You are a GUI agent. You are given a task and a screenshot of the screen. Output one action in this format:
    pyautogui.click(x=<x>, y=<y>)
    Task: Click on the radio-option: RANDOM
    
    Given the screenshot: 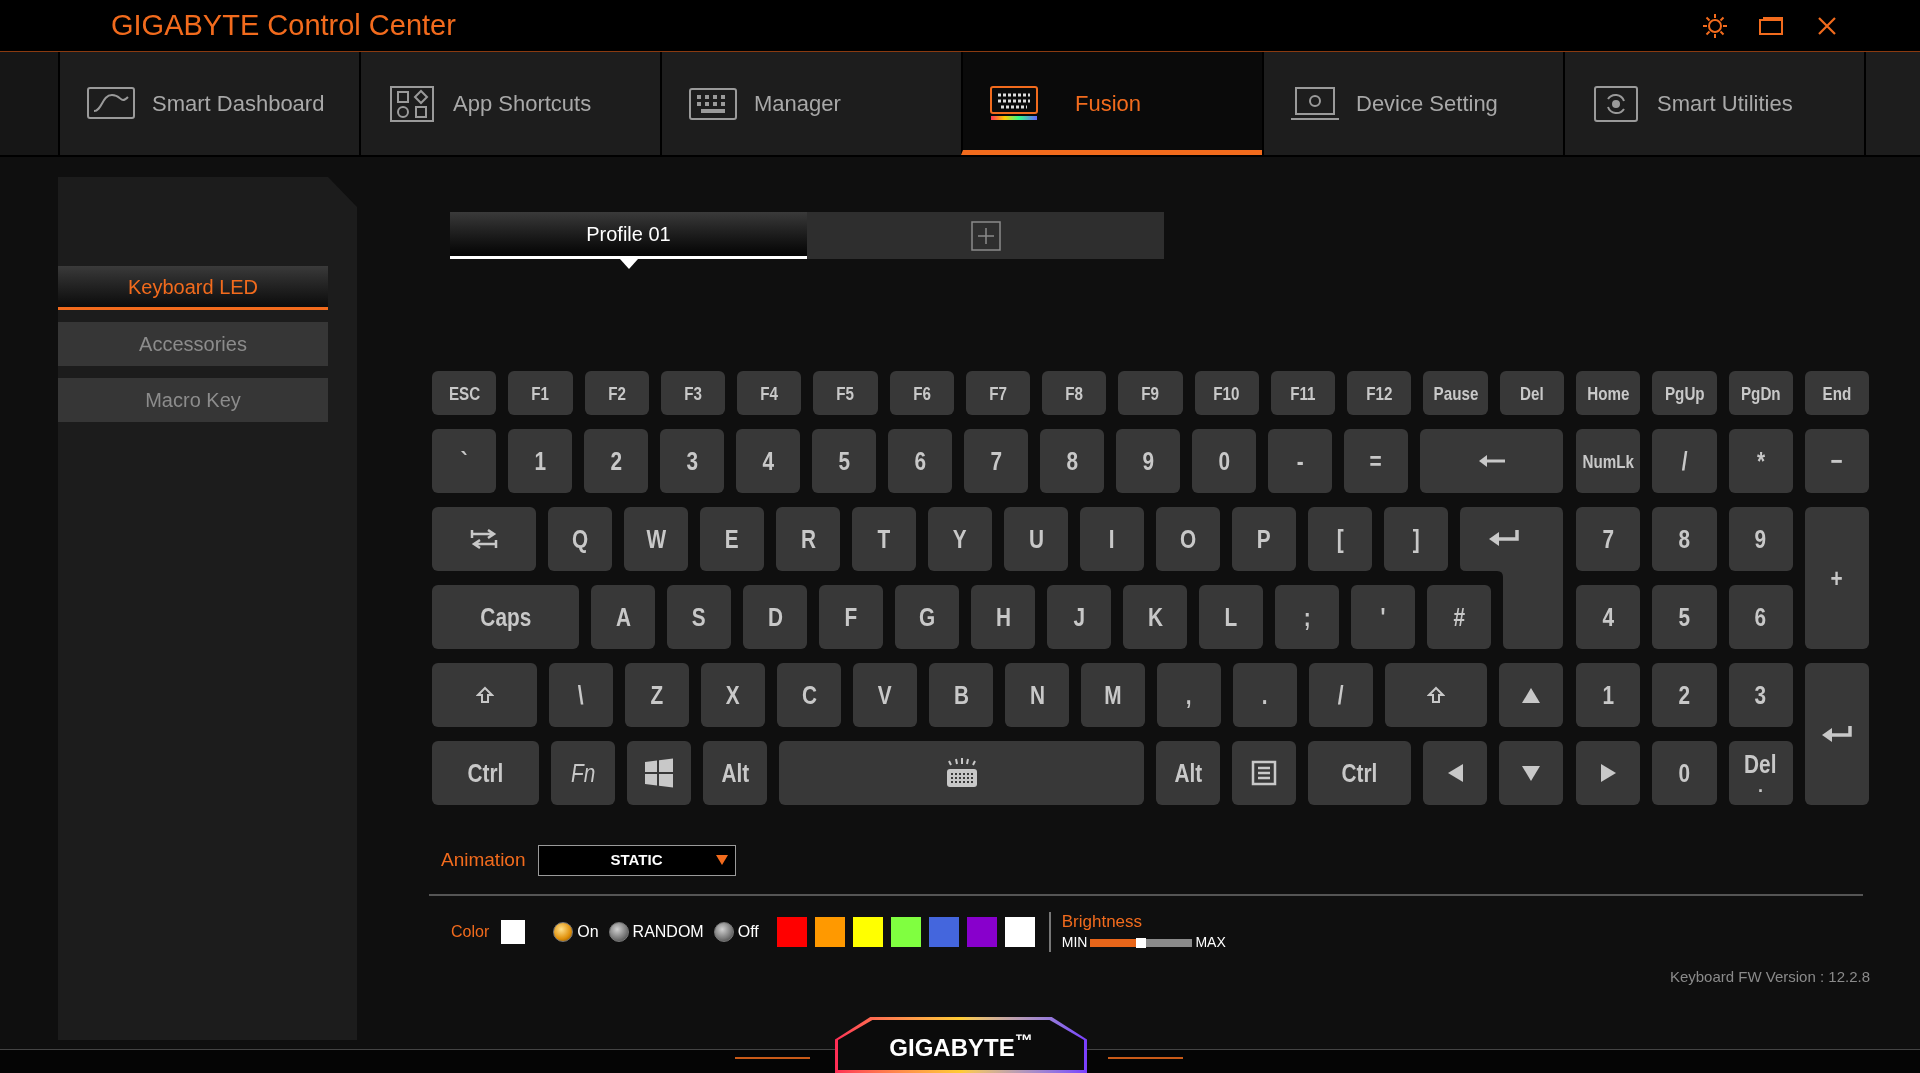 What is the action you would take?
    pyautogui.click(x=656, y=932)
    